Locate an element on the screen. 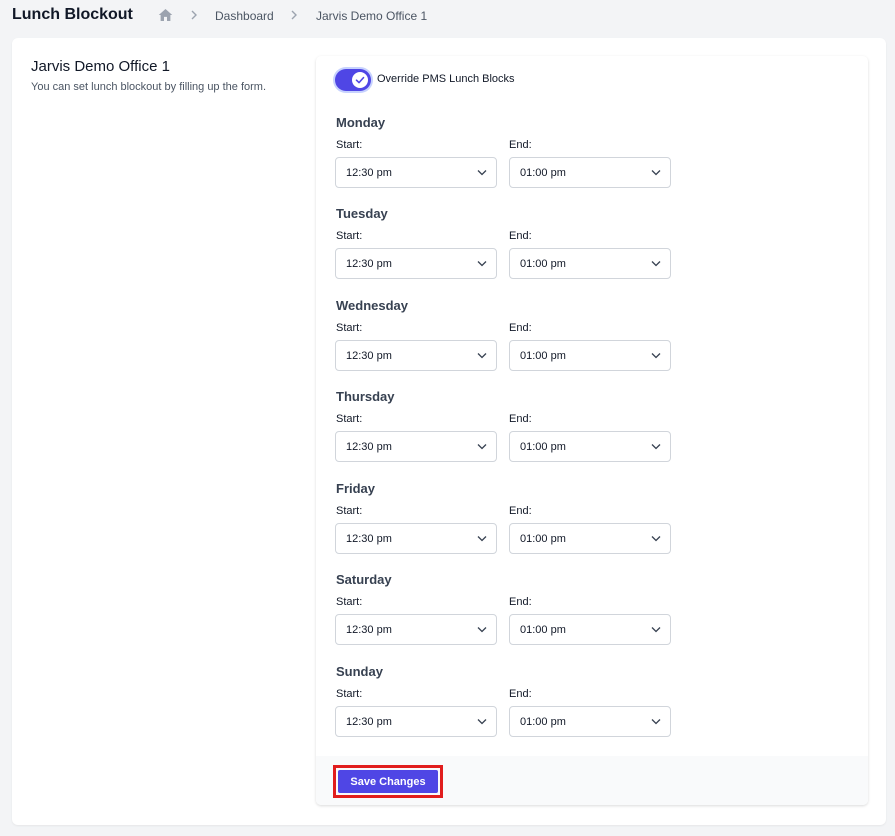 Image resolution: width=895 pixels, height=836 pixels. day-row-monday: Monday Start: End: 12:30 pm 01:00 pm is located at coordinates (505, 158).